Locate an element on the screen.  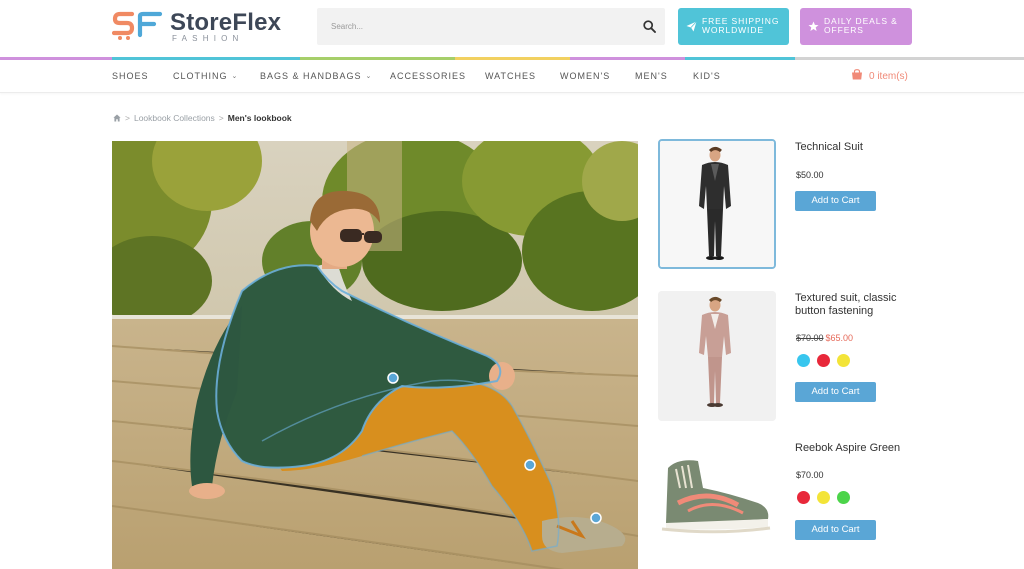
trousers-hotspot is located at coordinates (530, 465).